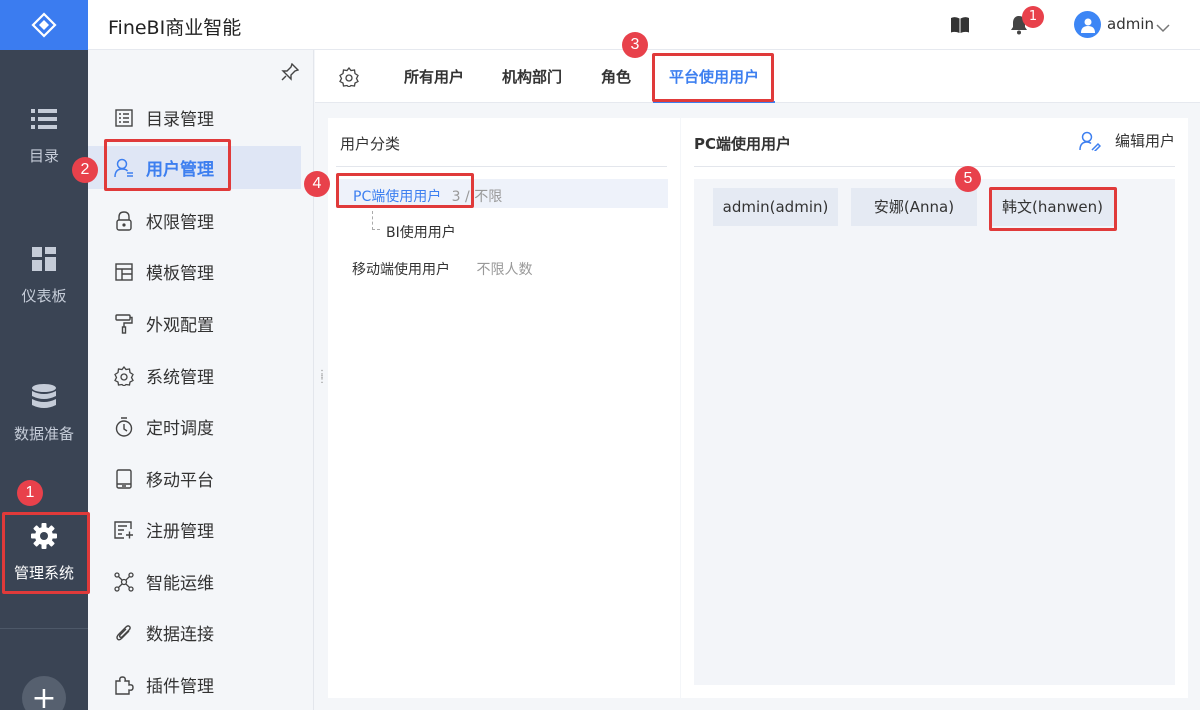  I want to click on menu-item-label: 系统管理, so click(180, 378).